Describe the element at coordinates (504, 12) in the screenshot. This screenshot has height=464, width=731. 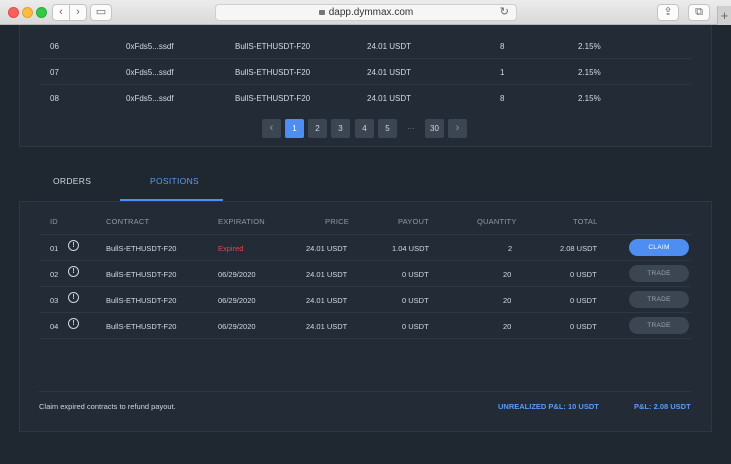
I see `reload-icon: ↻` at that location.